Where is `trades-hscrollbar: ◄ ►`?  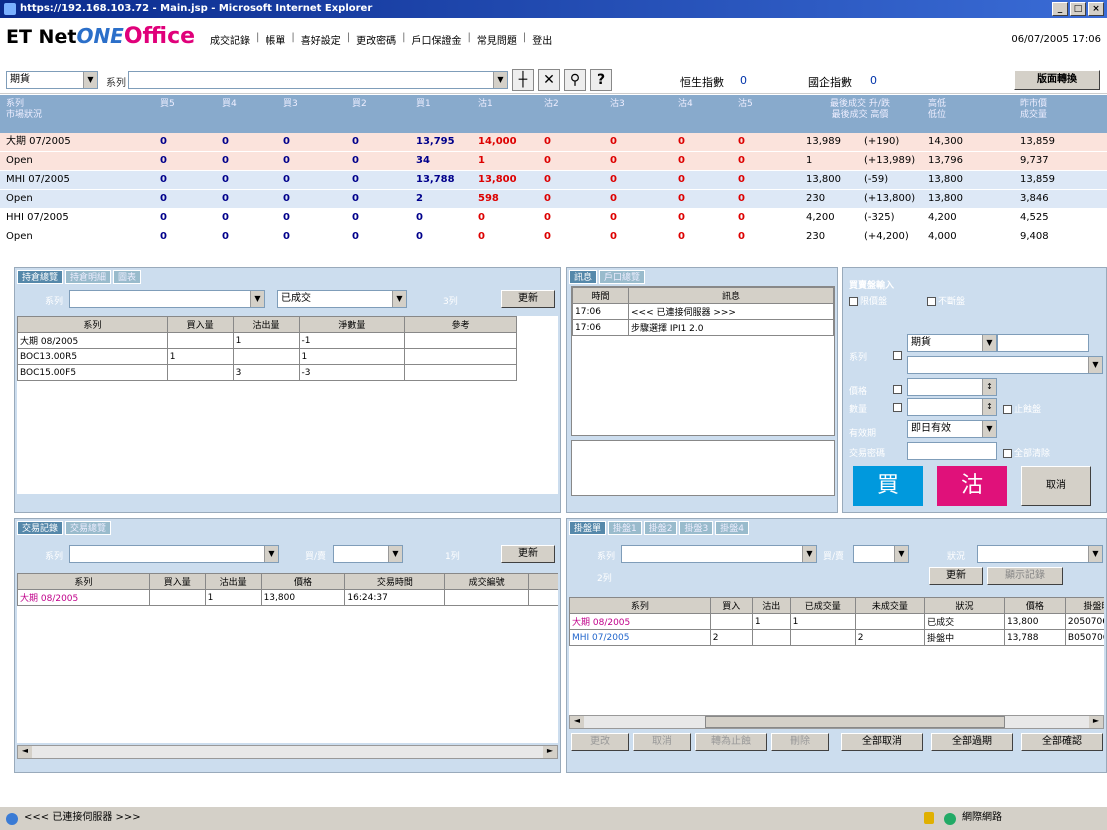
trades-hscrollbar: ◄ ► is located at coordinates (287, 752).